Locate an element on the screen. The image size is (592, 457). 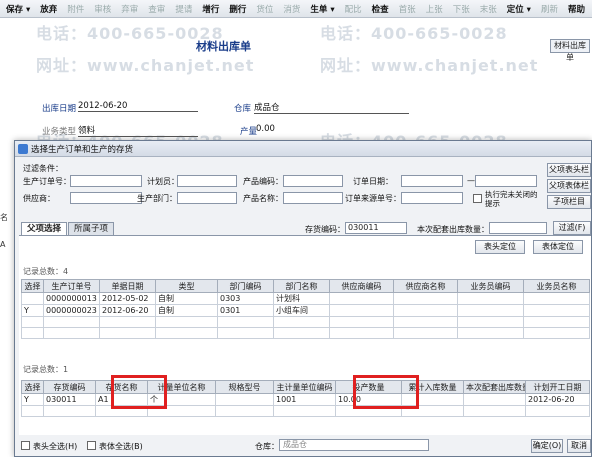
table-cell: 030011 is located at coordinates (69, 399).